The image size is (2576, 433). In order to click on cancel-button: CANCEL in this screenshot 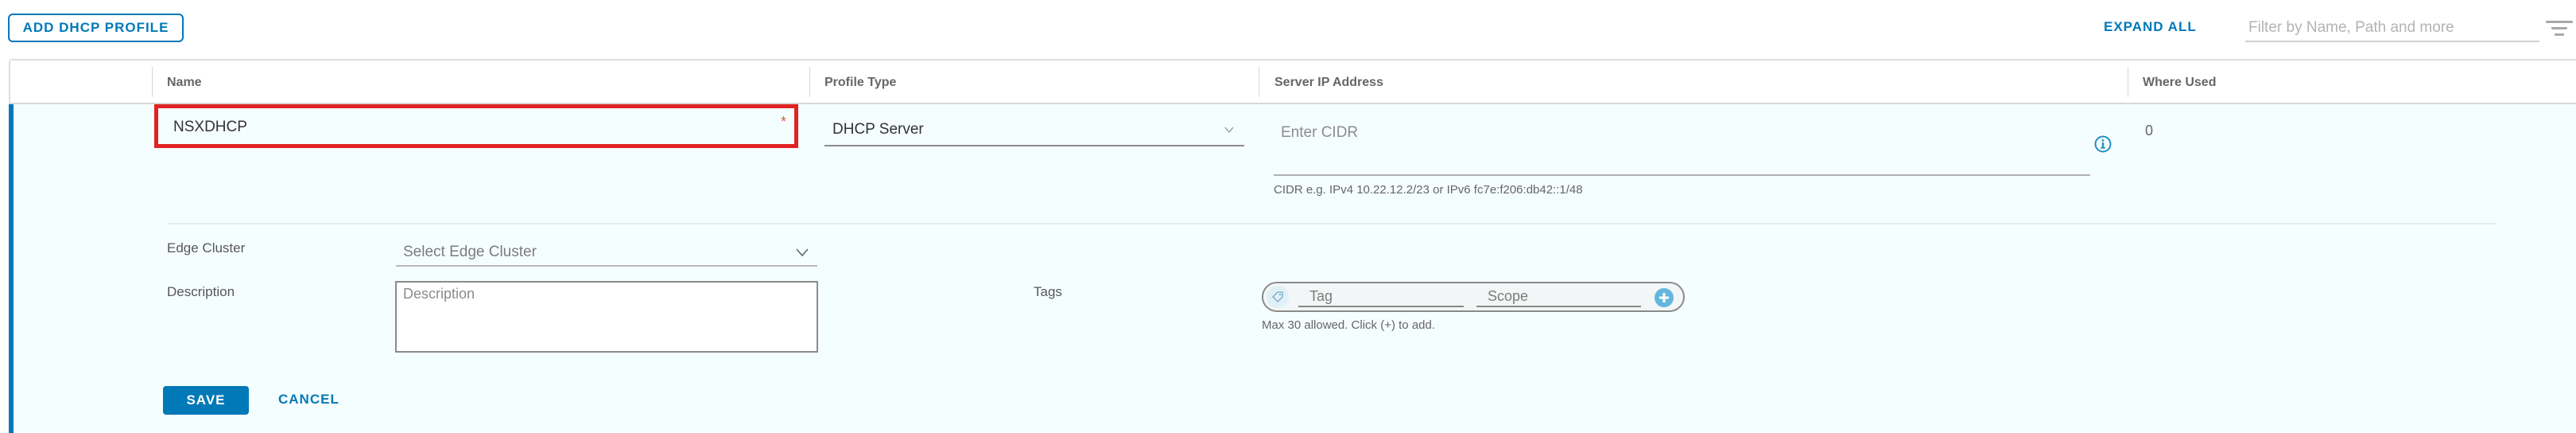, I will do `click(309, 400)`.